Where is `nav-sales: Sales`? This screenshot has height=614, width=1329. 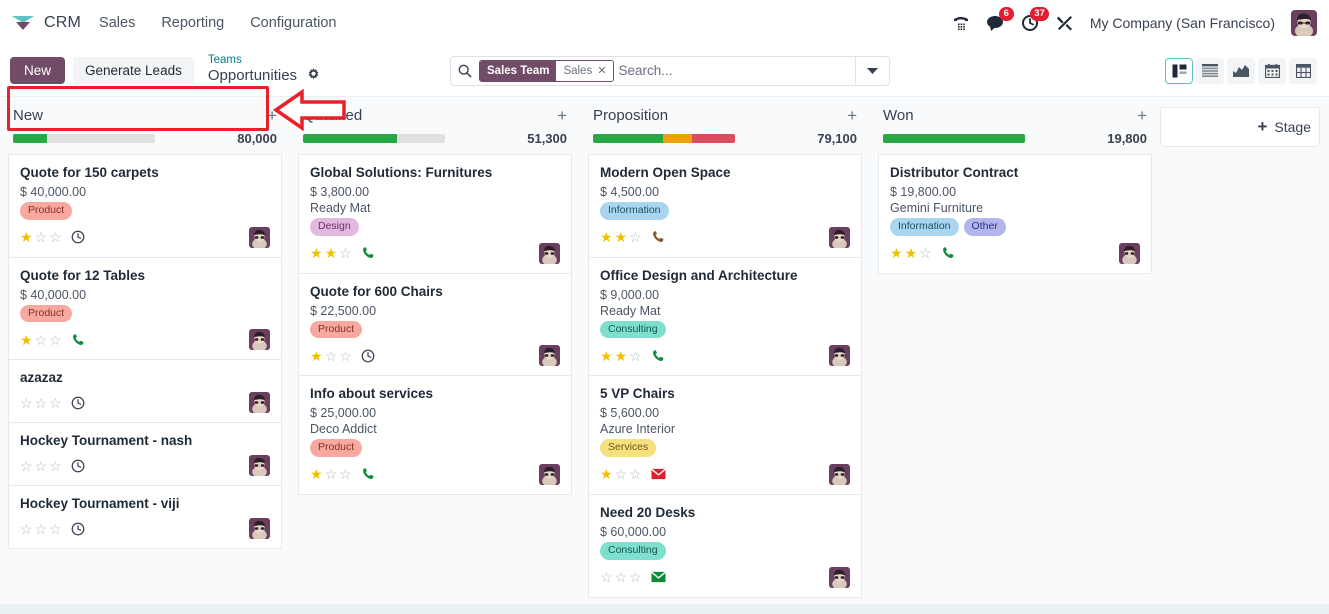
nav-sales: Sales is located at coordinates (117, 23).